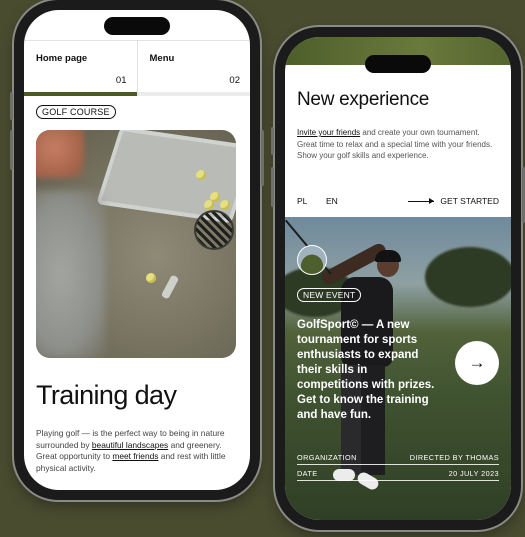 Image resolution: width=525 pixels, height=537 pixels. I want to click on nav-item-label: Menu, so click(162, 58).